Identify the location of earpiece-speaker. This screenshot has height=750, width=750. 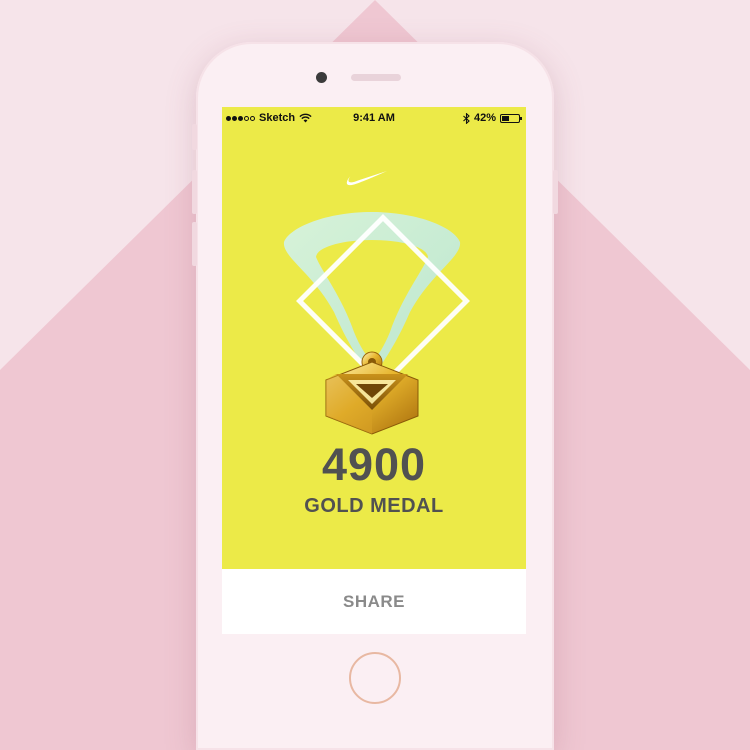
(376, 77).